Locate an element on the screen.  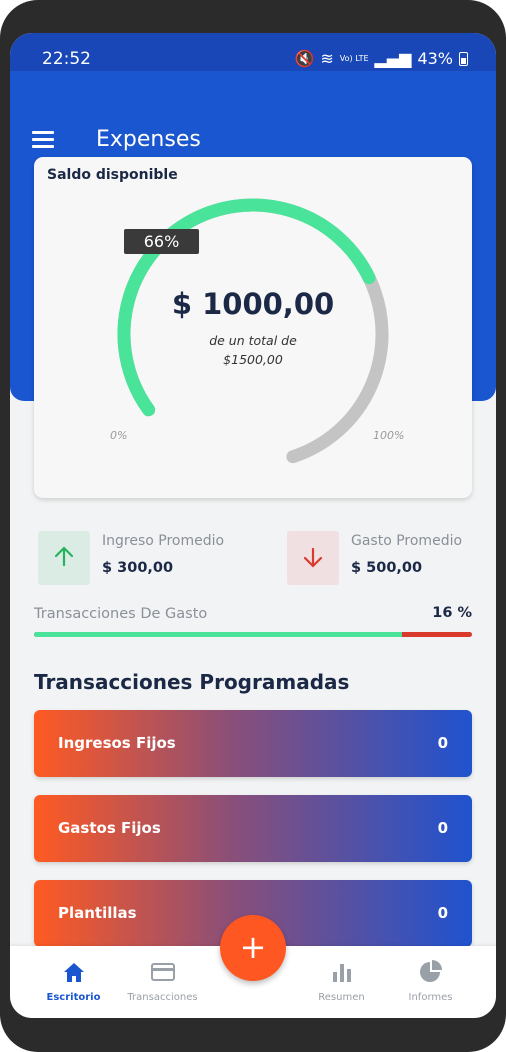
pie-chart-icon is located at coordinates (430, 971).